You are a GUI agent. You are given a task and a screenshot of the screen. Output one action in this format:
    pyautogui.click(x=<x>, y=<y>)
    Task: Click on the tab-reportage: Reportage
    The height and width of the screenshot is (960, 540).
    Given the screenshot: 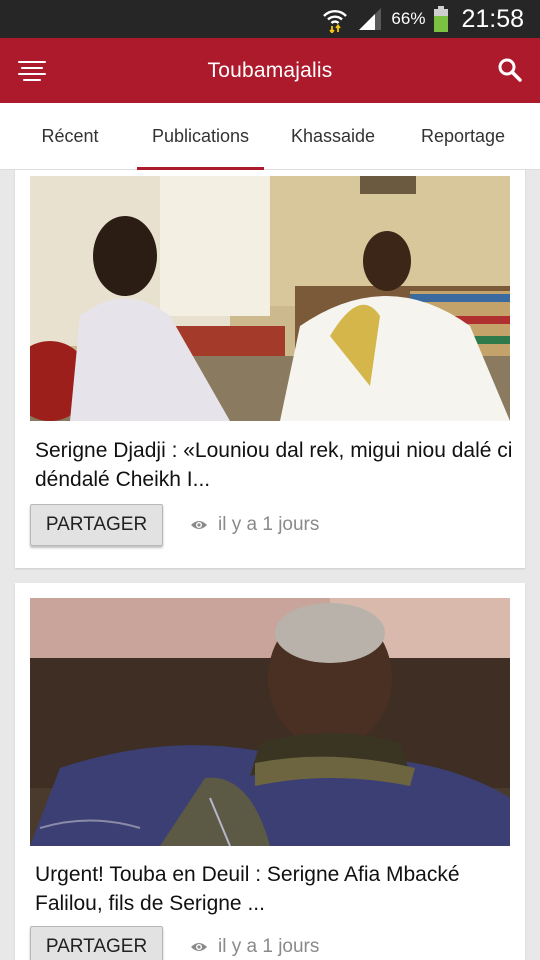 What is the action you would take?
    pyautogui.click(x=463, y=136)
    